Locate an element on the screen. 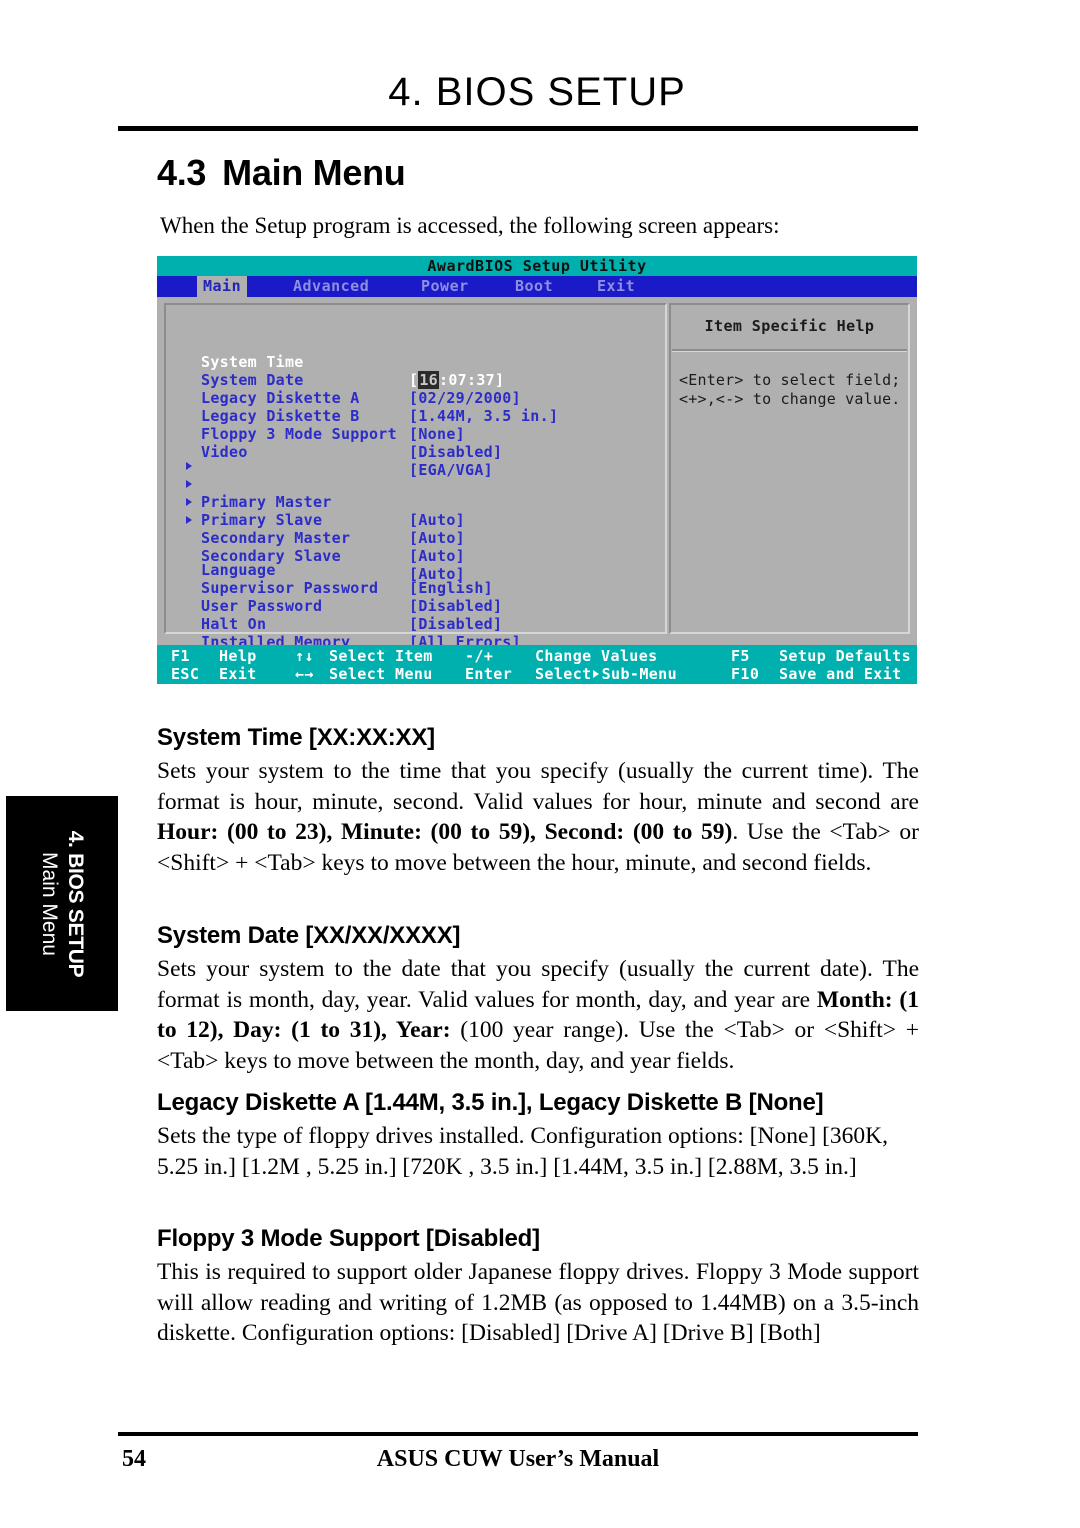  fk-enter-key: Enter is located at coordinates (488, 674).